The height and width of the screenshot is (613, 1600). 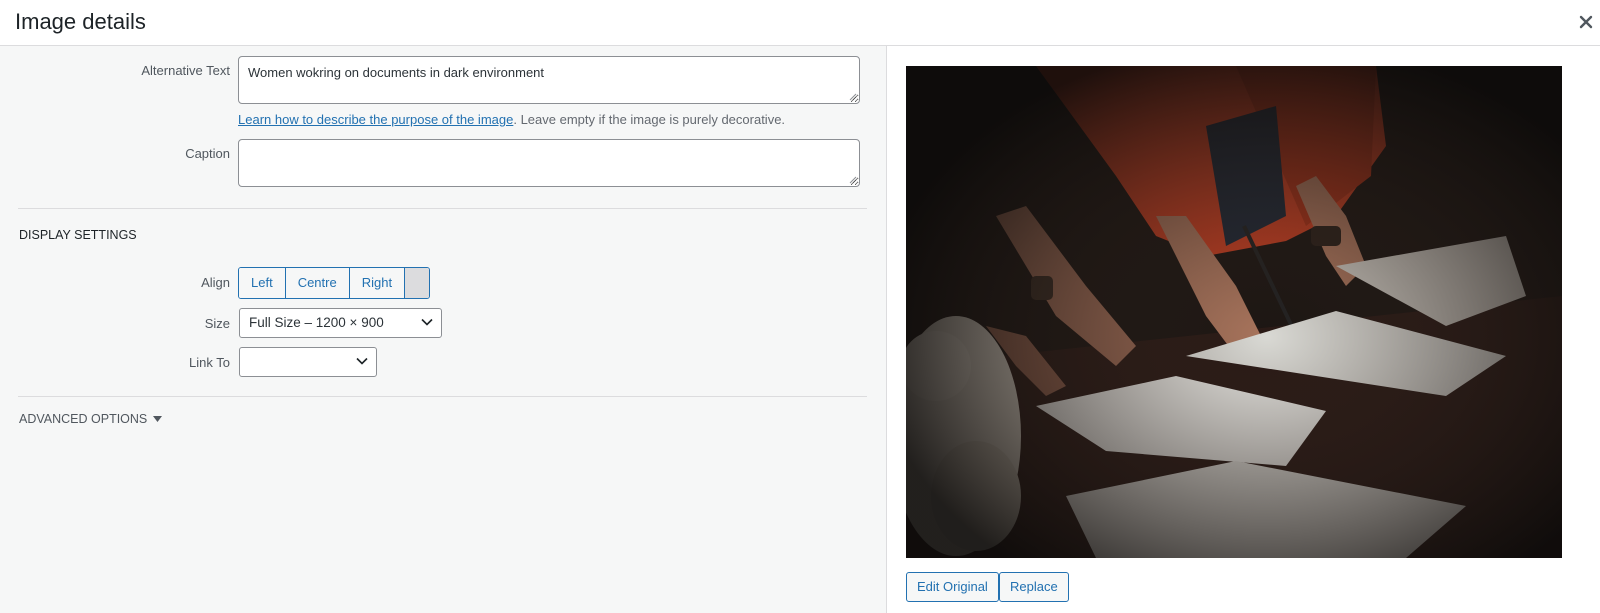 What do you see at coordinates (417, 283) in the screenshot?
I see `align-none-button` at bounding box center [417, 283].